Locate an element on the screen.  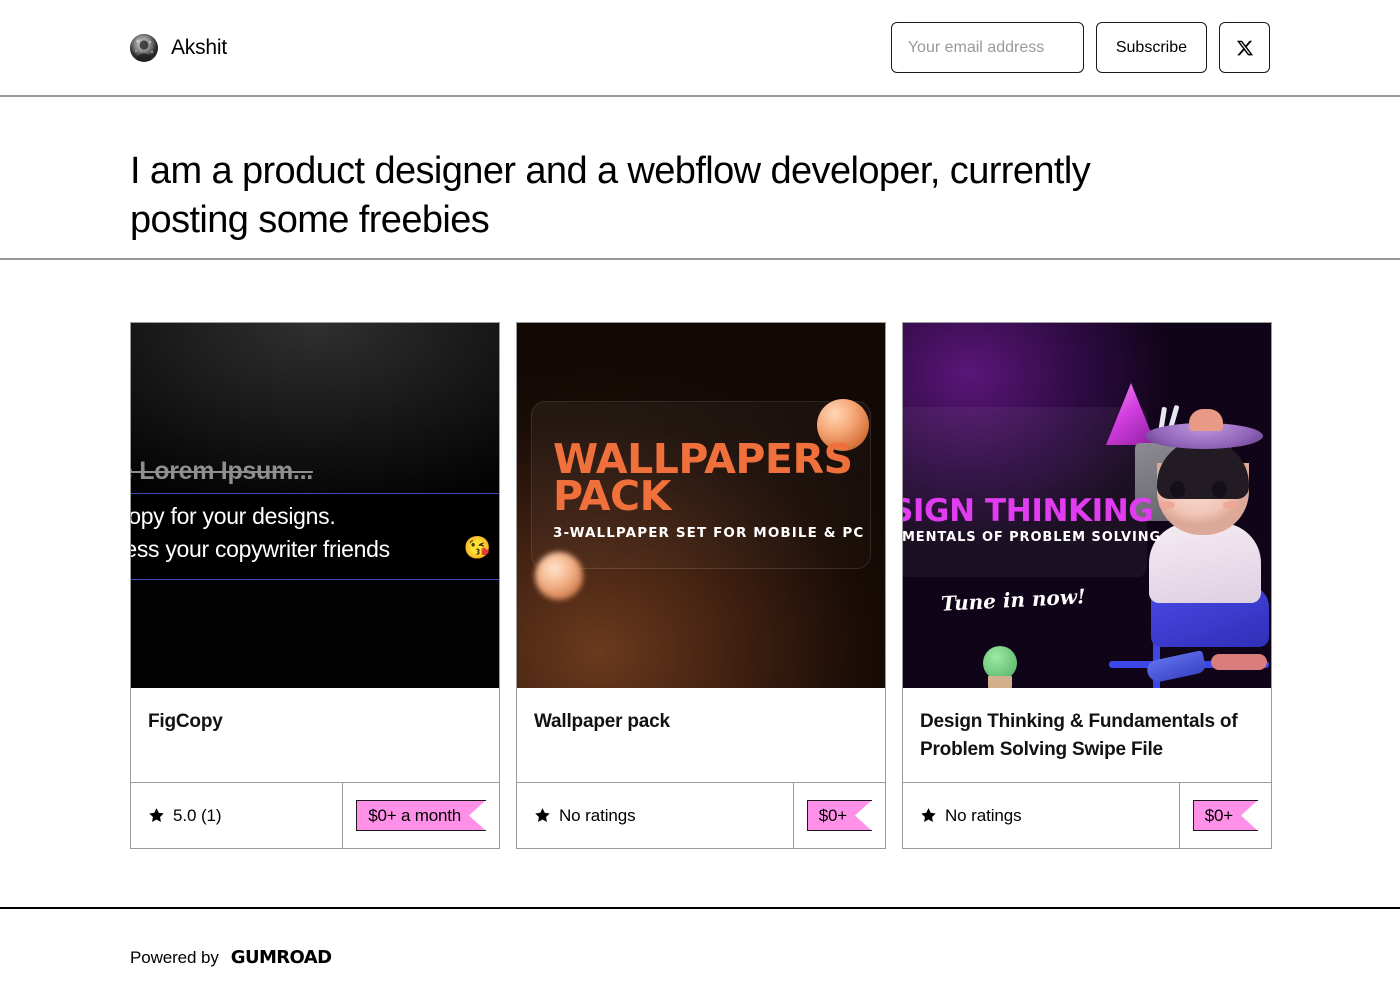
thumb-screen-panel is located at coordinates (1025, 492).